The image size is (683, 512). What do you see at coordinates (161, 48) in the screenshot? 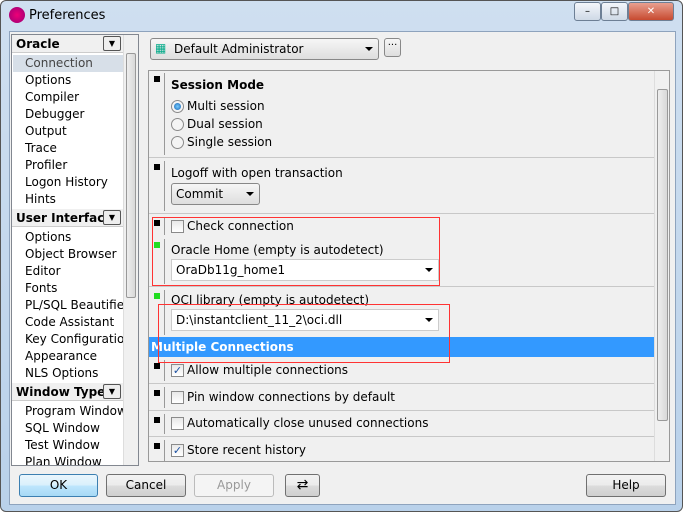
I see `users-icon: ▦` at bounding box center [161, 48].